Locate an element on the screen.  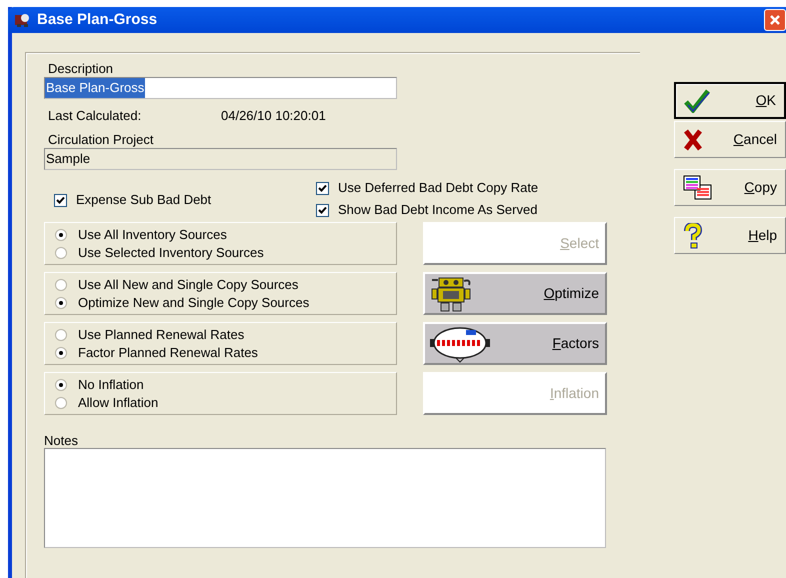
timestamp-text: 04/26/10 10:20:01 is located at coordinates (273, 116).